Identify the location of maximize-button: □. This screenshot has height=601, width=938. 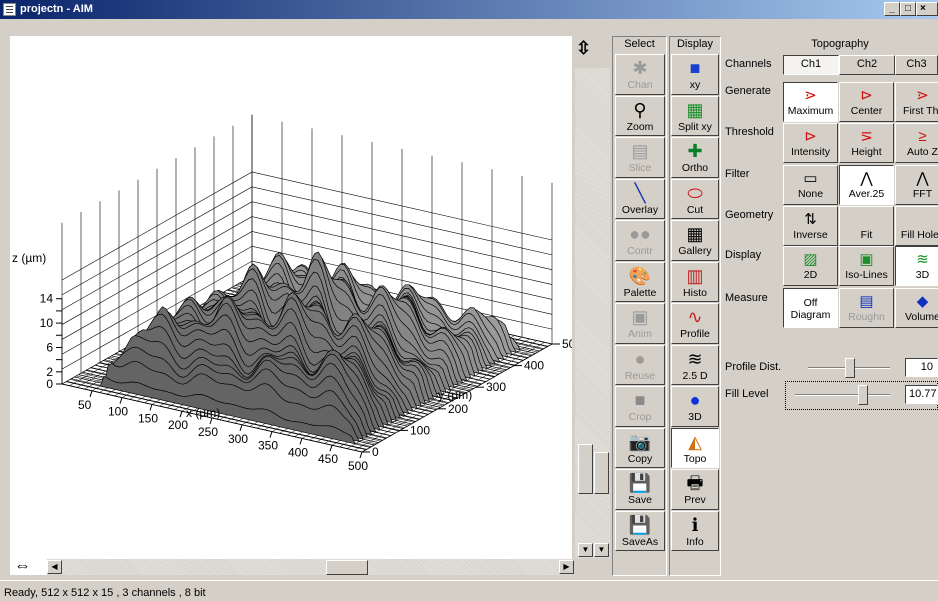
(908, 9).